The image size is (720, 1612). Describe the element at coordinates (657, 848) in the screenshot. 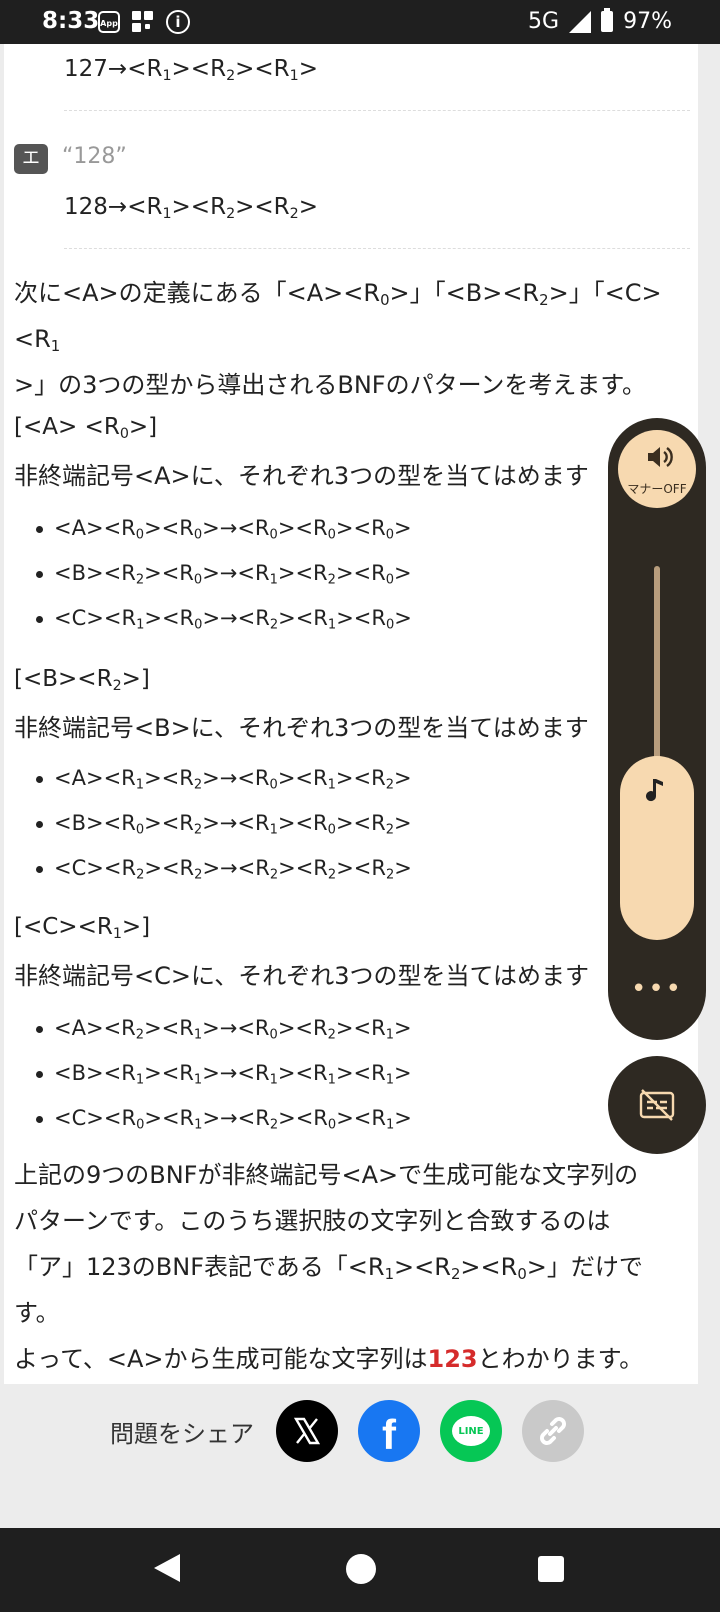

I see `media-volume-slider` at that location.